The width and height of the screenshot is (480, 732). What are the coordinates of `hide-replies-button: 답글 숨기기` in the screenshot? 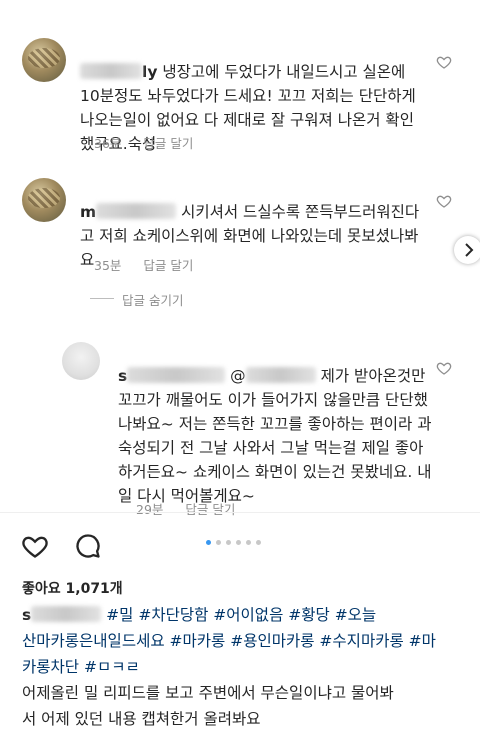 It's located at (152, 299).